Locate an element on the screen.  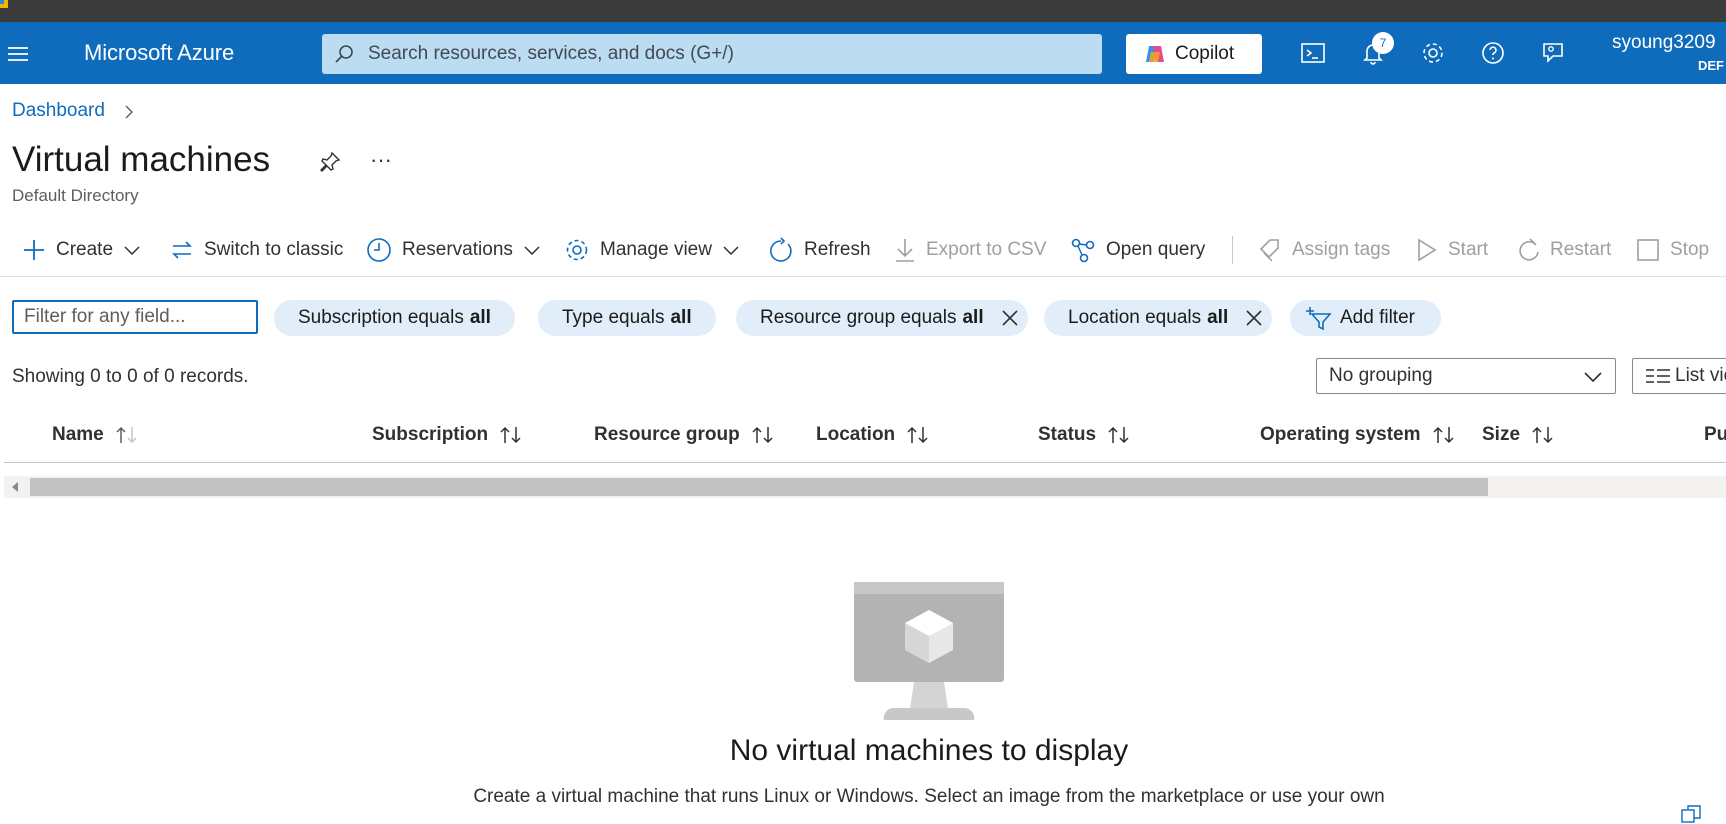
query-graph-icon is located at coordinates (1083, 250).